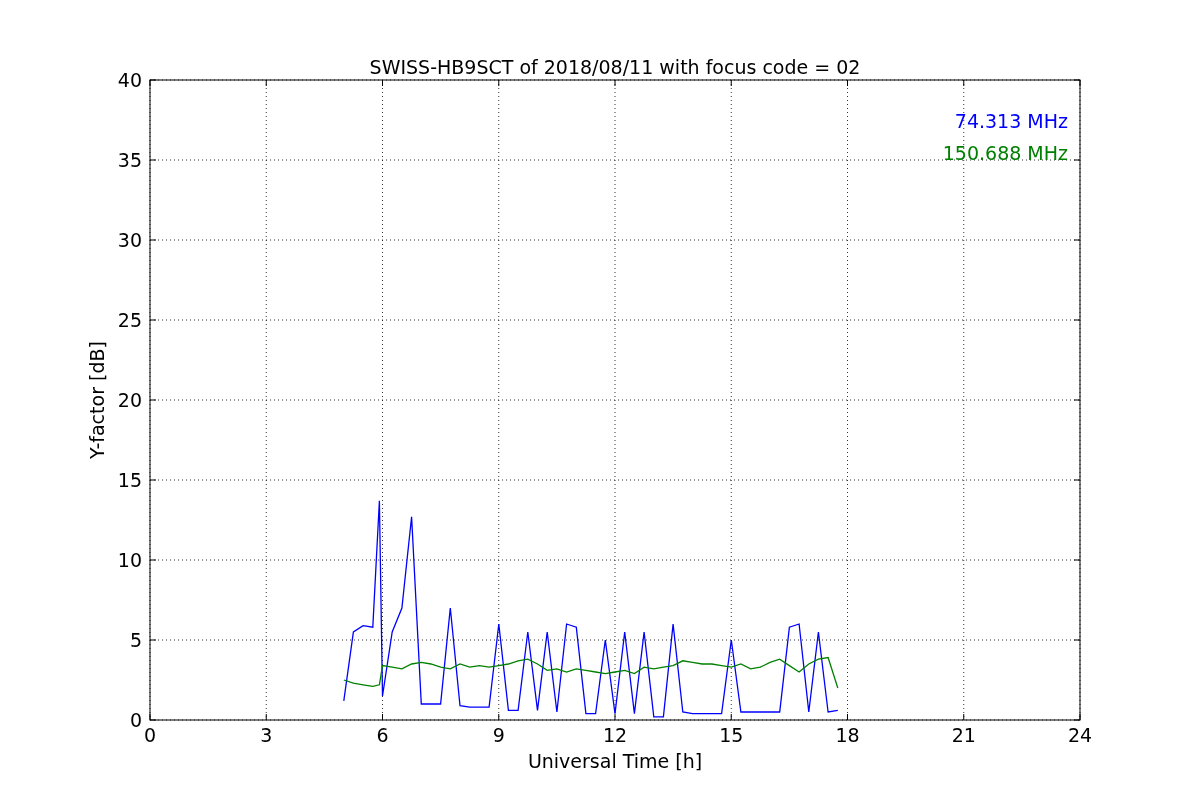  What do you see at coordinates (97, 400) in the screenshot?
I see `y-axis-label: Y-factor [dB]` at bounding box center [97, 400].